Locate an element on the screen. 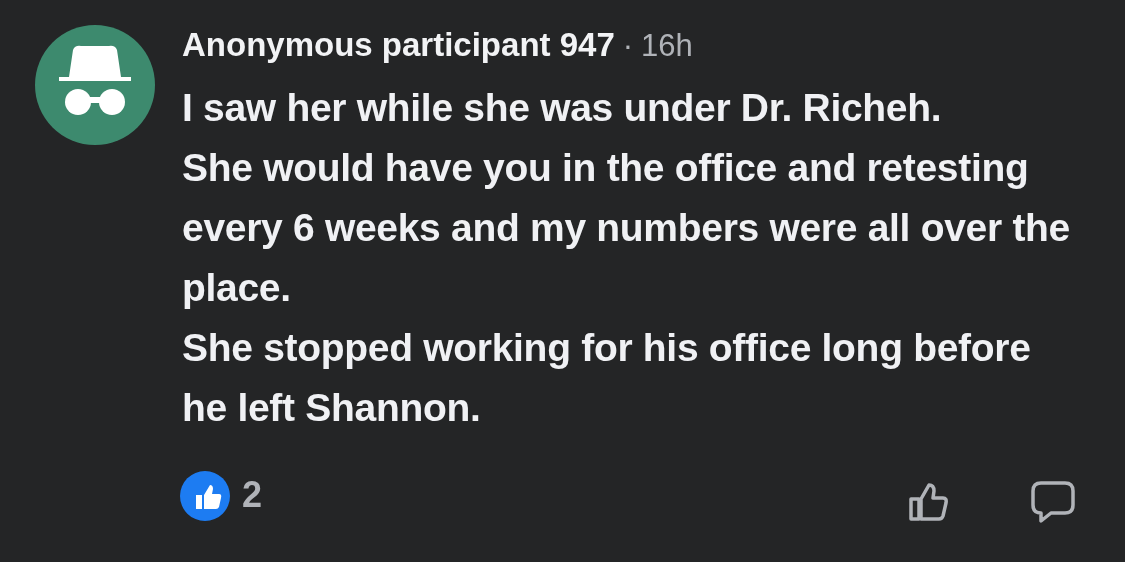  comment-text: I saw her while she was under Dr. Richeh. is located at coordinates (562, 108).